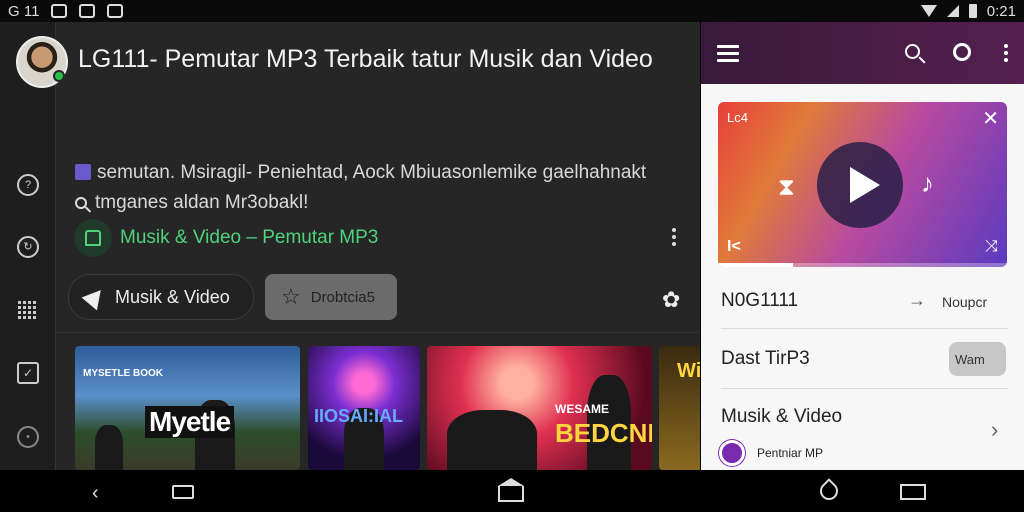 Image resolution: width=1024 pixels, height=512 pixels. Describe the element at coordinates (972, 11) in the screenshot. I see `battery-icon` at that location.